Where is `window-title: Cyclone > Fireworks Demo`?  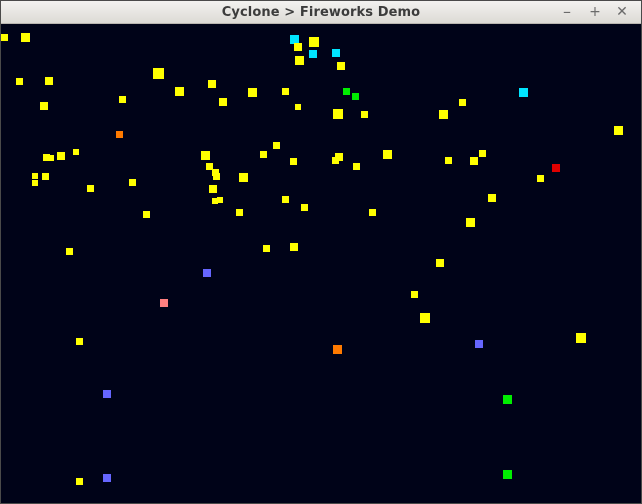 window-title: Cyclone > Fireworks Demo is located at coordinates (321, 12).